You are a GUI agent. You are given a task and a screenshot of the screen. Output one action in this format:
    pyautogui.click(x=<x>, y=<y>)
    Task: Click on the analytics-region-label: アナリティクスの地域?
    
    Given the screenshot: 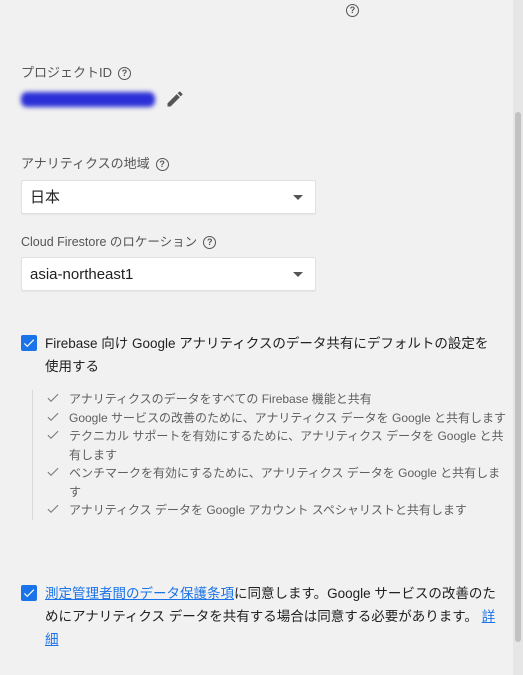 What is the action you would take?
    pyautogui.click(x=95, y=162)
    